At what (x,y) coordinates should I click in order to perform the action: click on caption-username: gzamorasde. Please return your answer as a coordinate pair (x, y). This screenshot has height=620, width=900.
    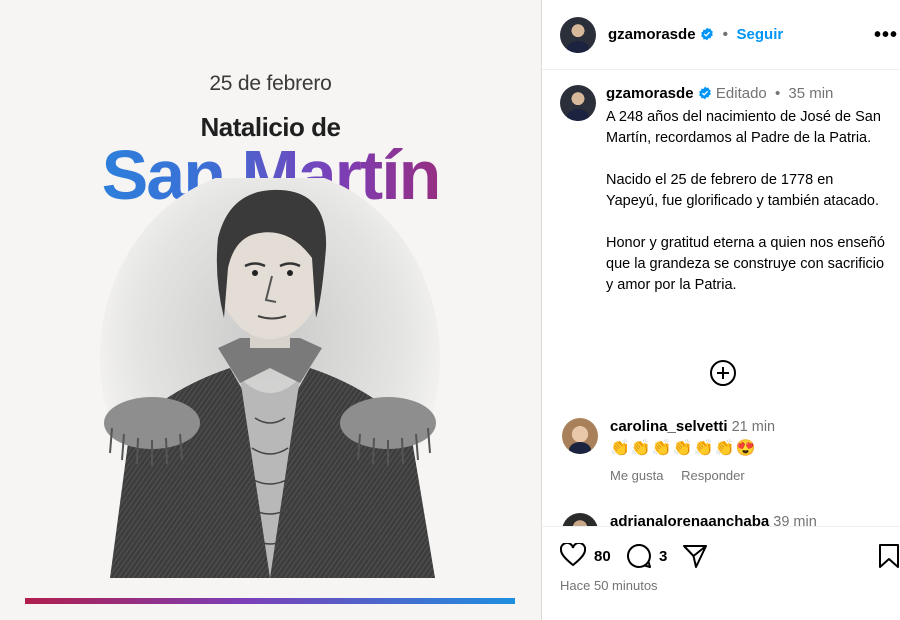
    Looking at the image, I should click on (650, 93).